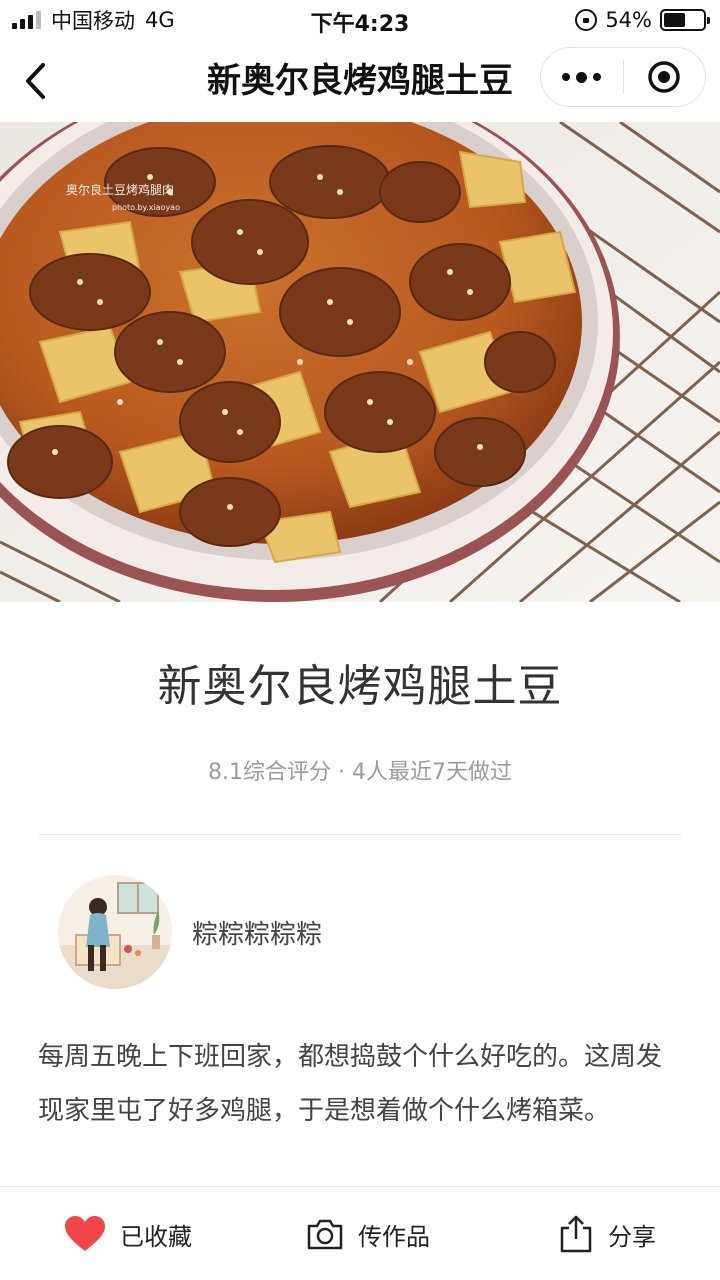  I want to click on bottom-action-bar: 已收藏 传作品 分享, so click(360, 1233).